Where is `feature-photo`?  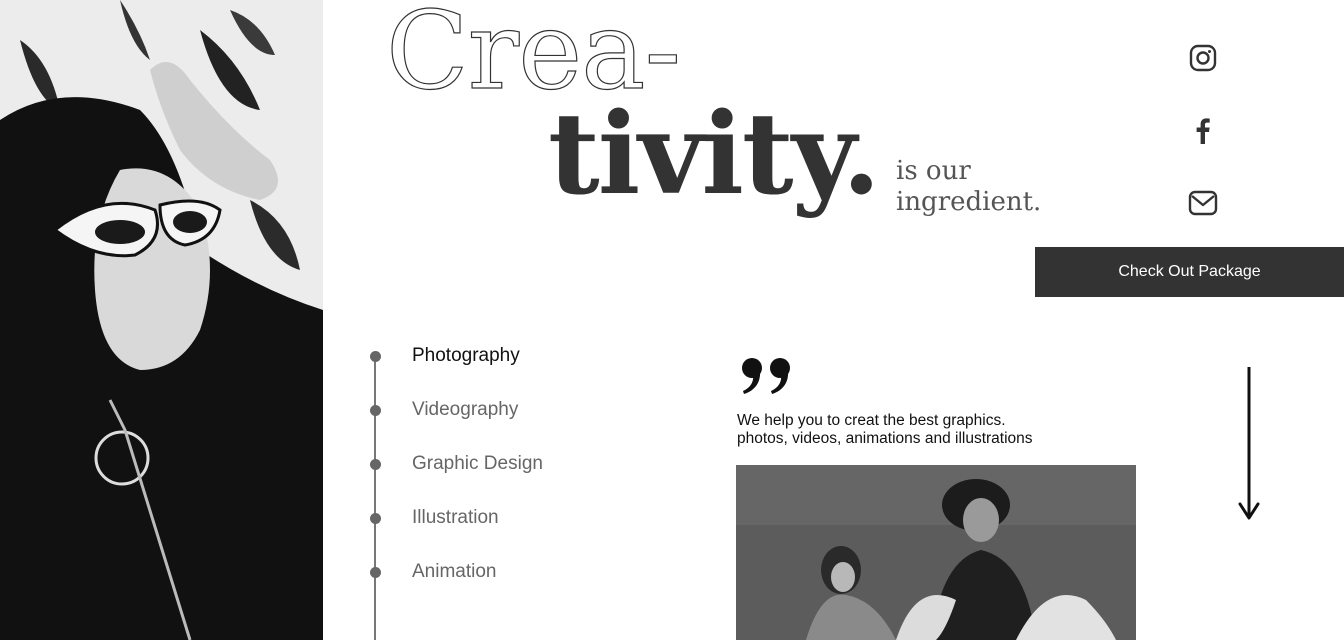
feature-photo is located at coordinates (936, 552).